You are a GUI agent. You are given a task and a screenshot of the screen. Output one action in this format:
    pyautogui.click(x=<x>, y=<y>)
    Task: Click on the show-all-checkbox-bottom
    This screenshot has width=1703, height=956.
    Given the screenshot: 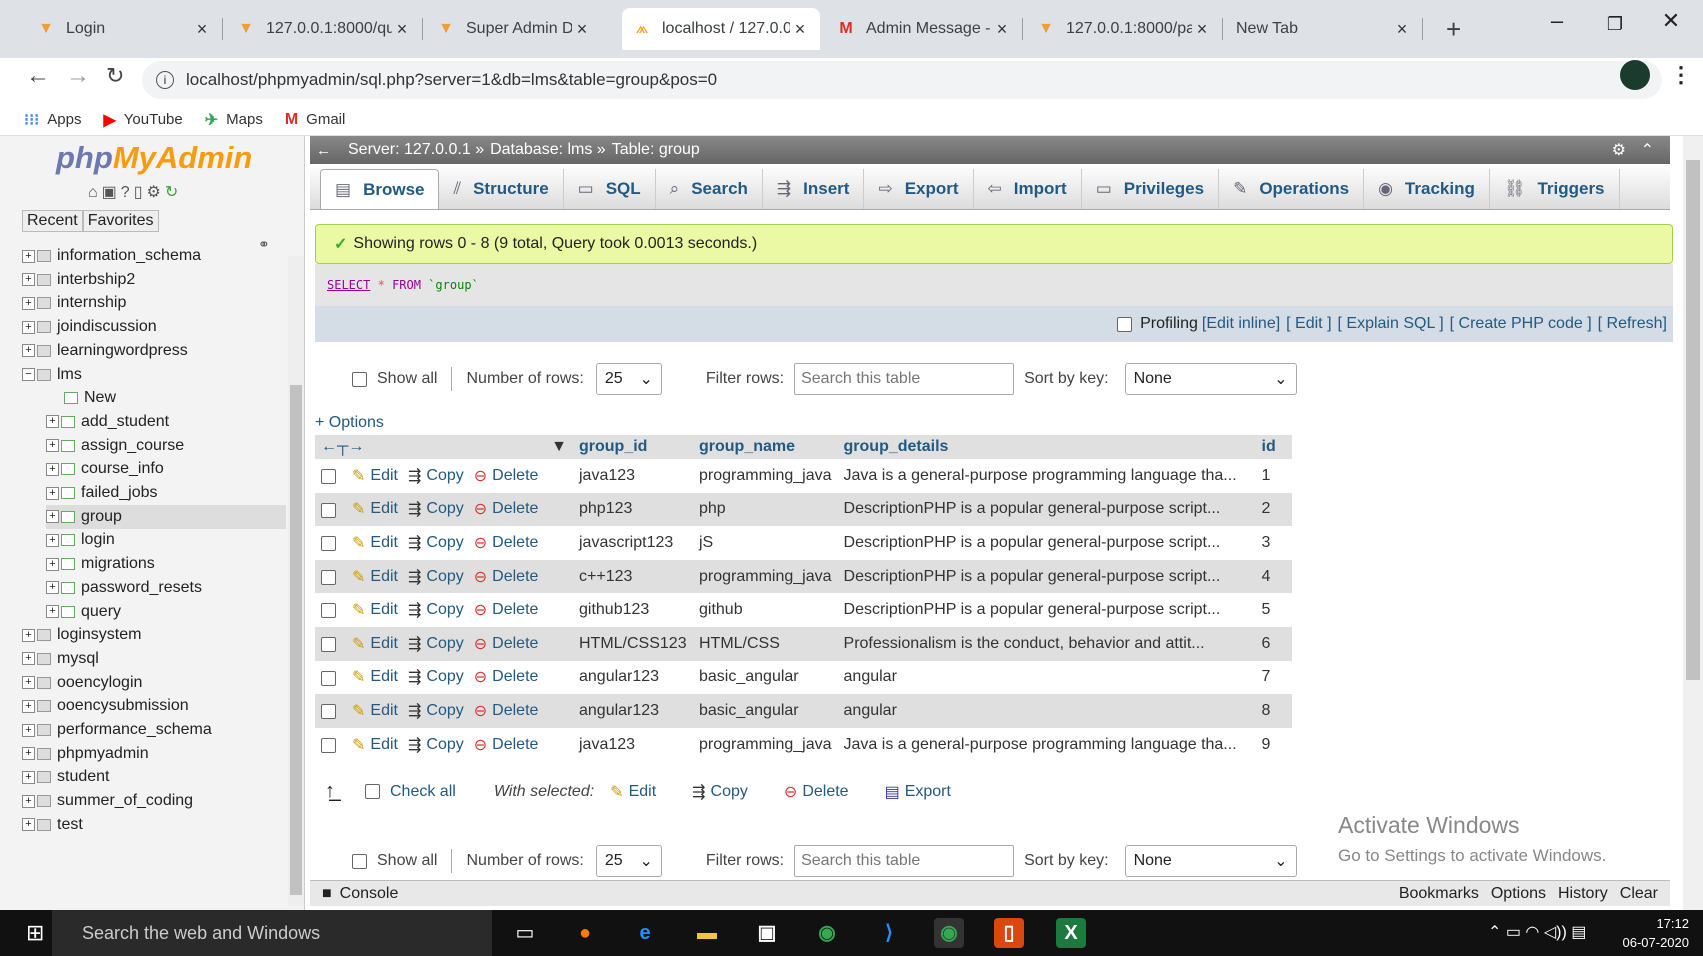 What is the action you would take?
    pyautogui.click(x=359, y=861)
    